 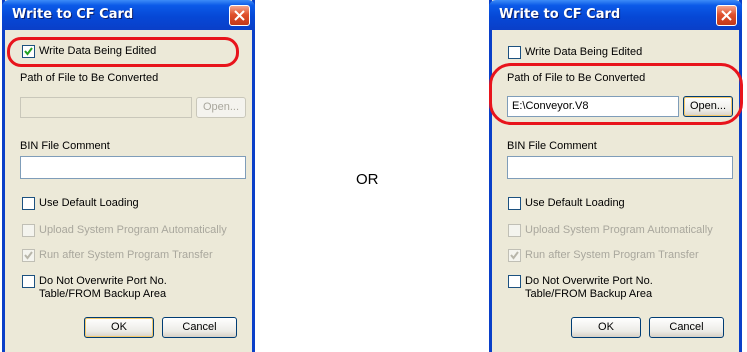 What do you see at coordinates (367, 179) in the screenshot?
I see `or-separator: OR` at bounding box center [367, 179].